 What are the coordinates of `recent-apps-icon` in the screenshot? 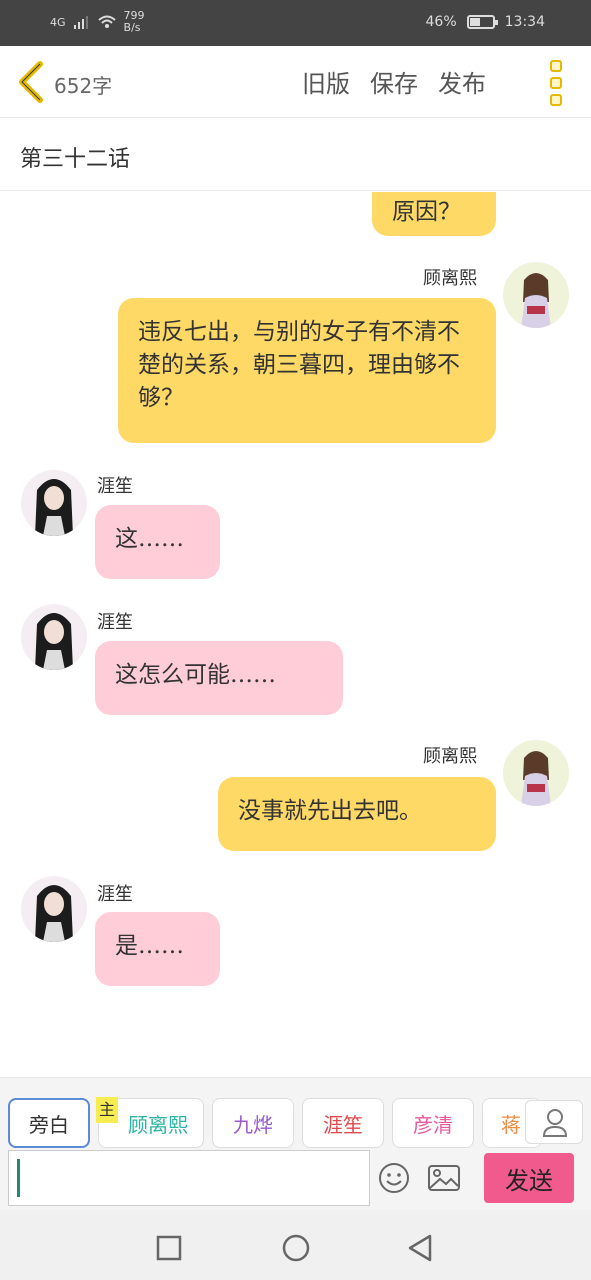 It's located at (169, 1248).